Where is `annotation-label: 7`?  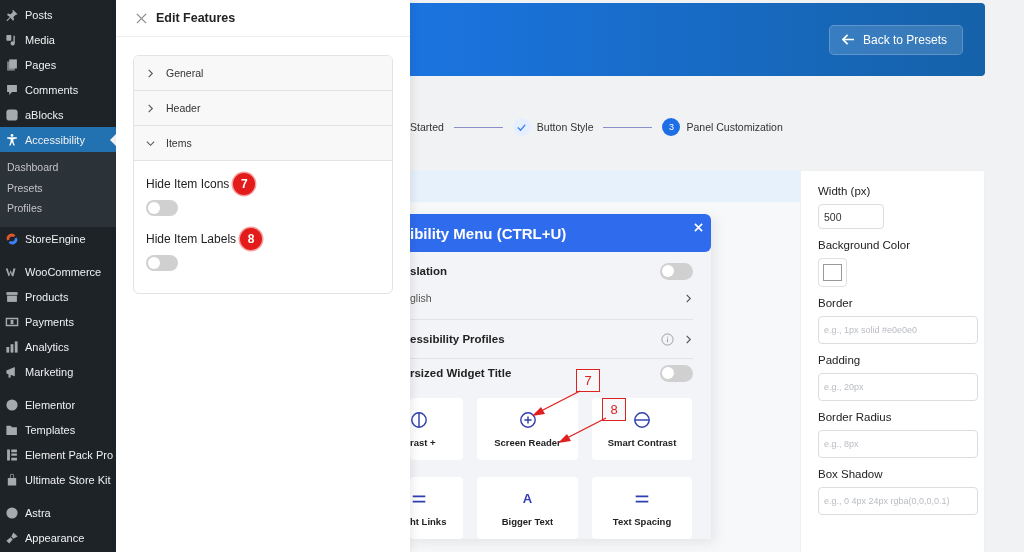
annotation-label: 7 is located at coordinates (588, 380).